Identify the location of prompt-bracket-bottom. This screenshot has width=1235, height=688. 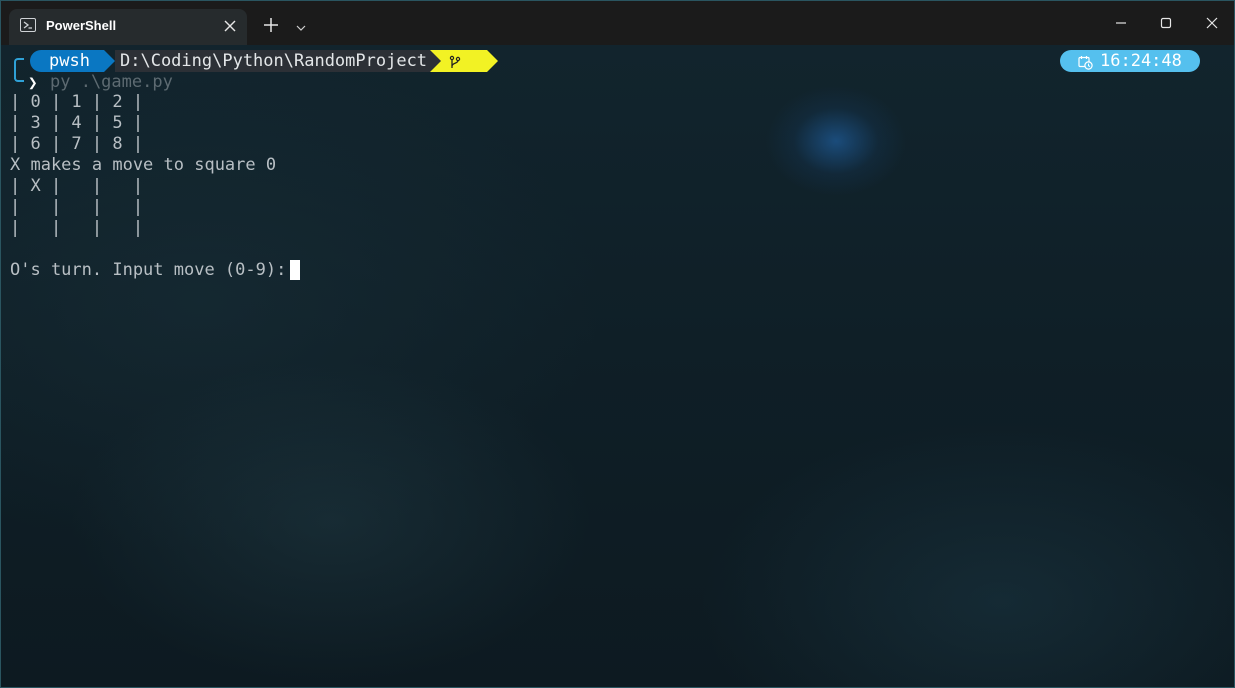
(19, 76).